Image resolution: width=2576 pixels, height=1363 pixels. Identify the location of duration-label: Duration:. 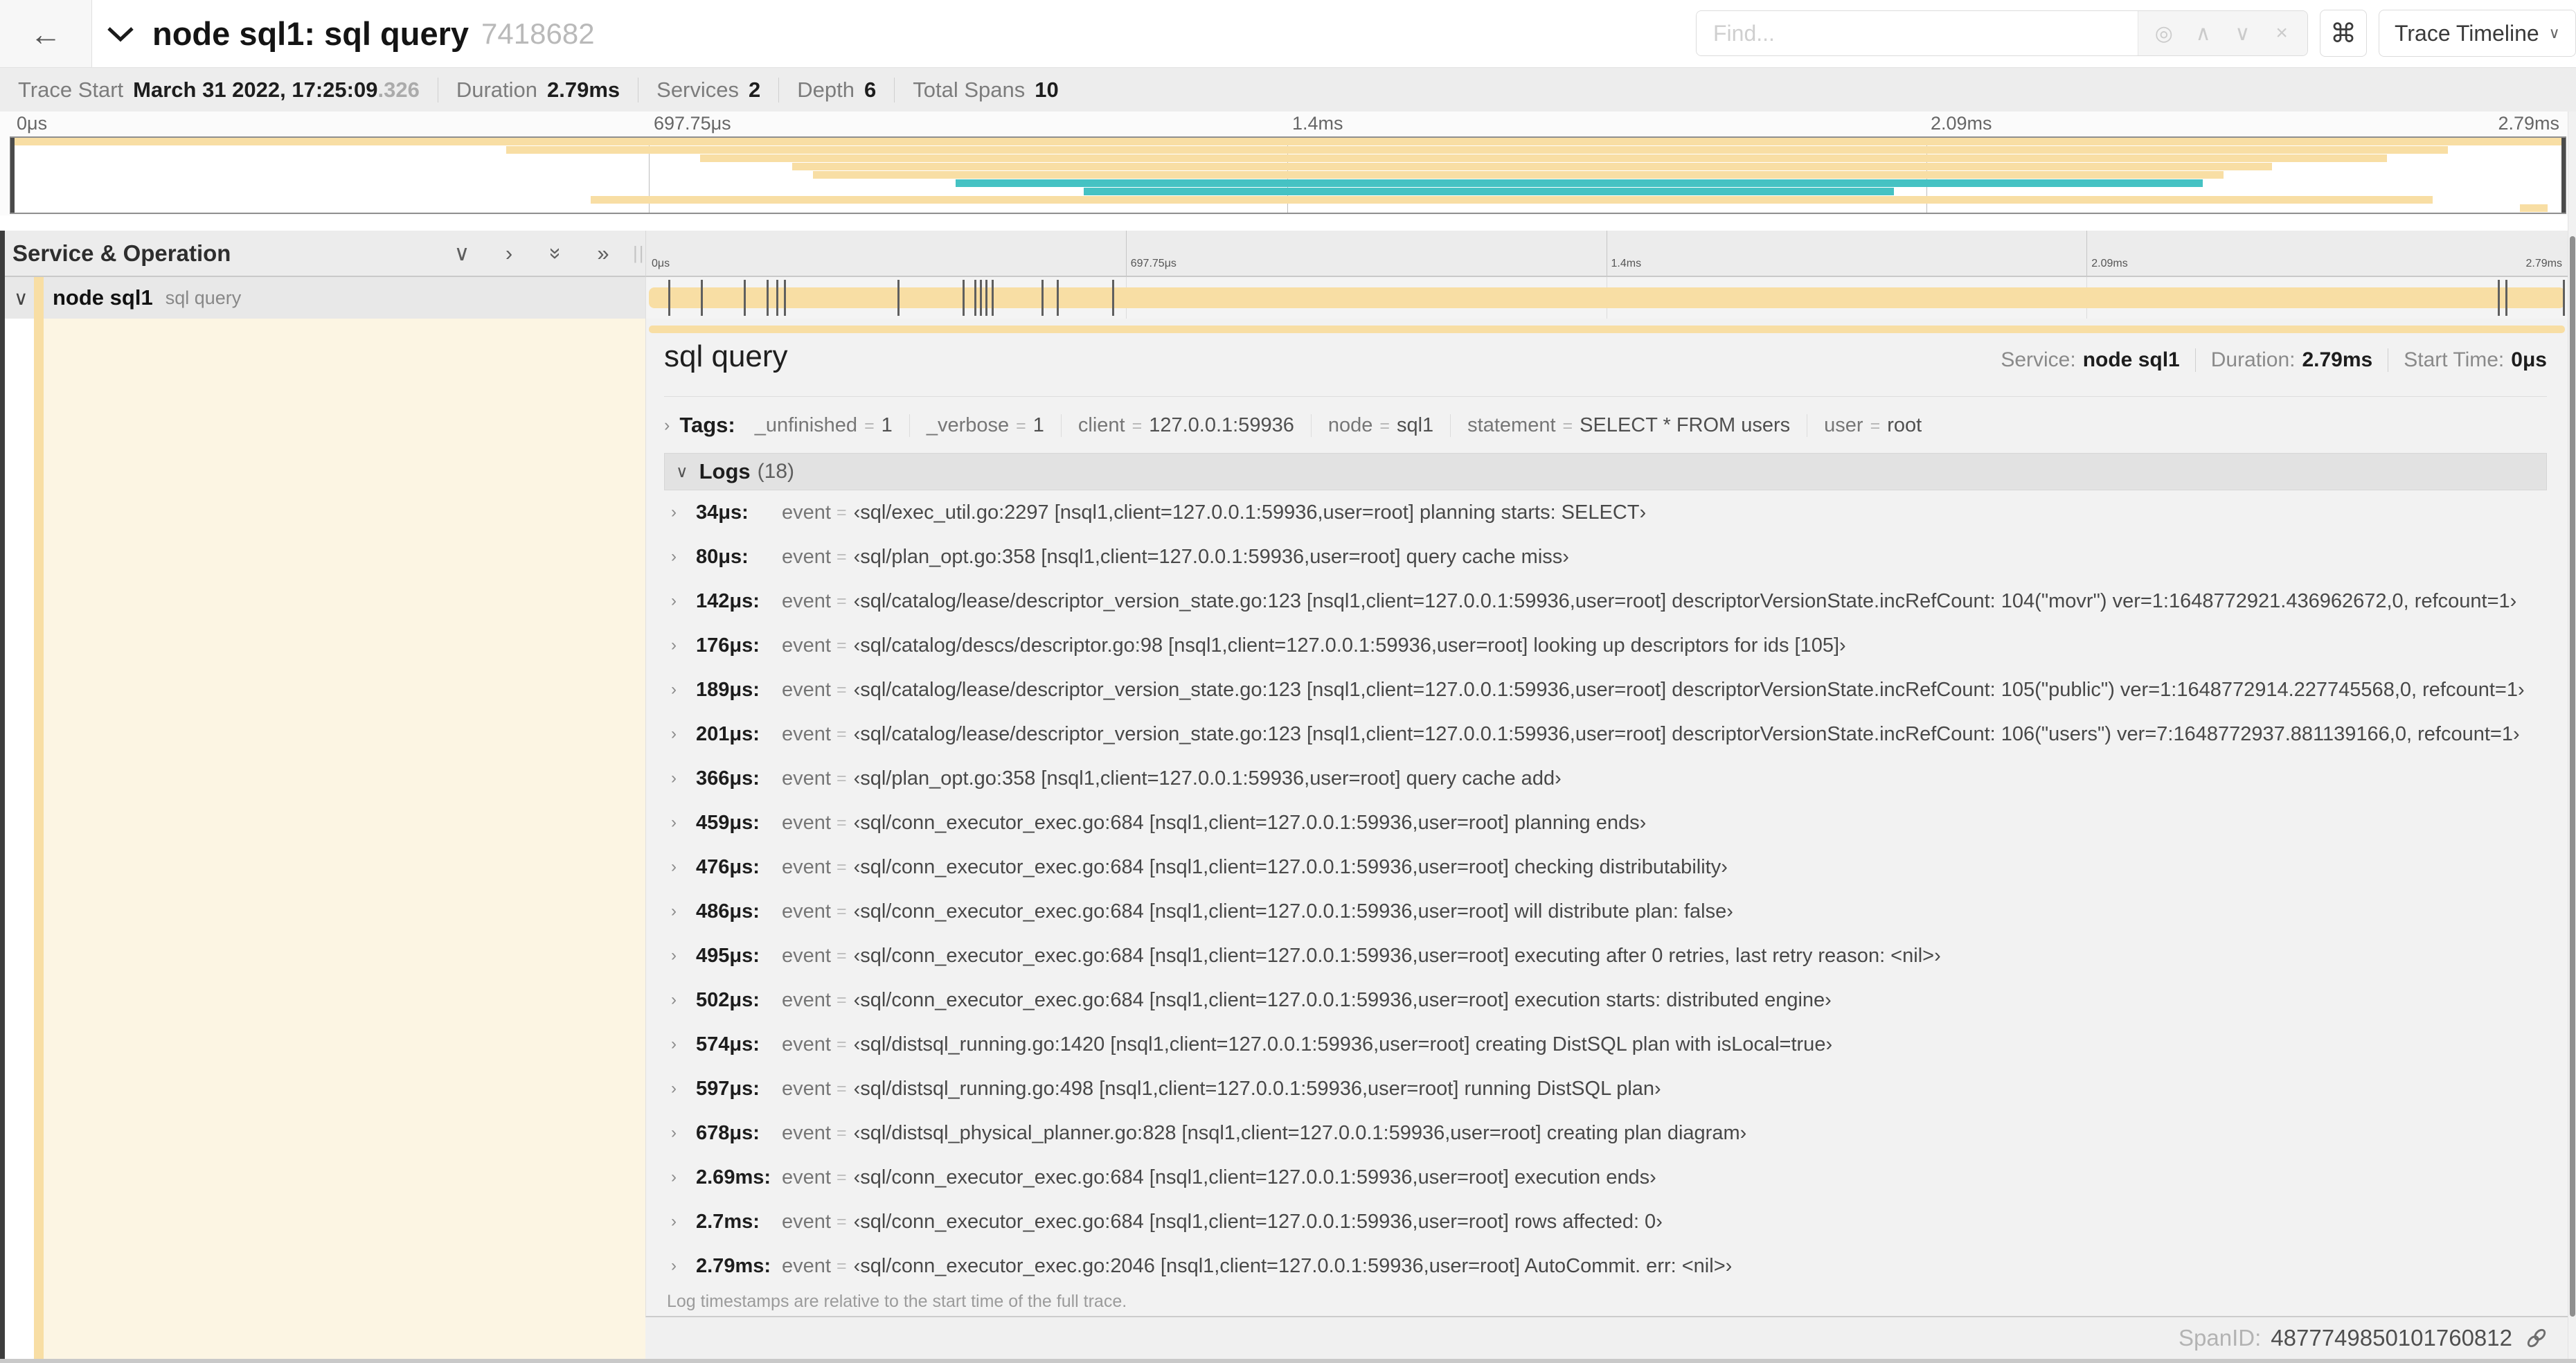
(2253, 359).